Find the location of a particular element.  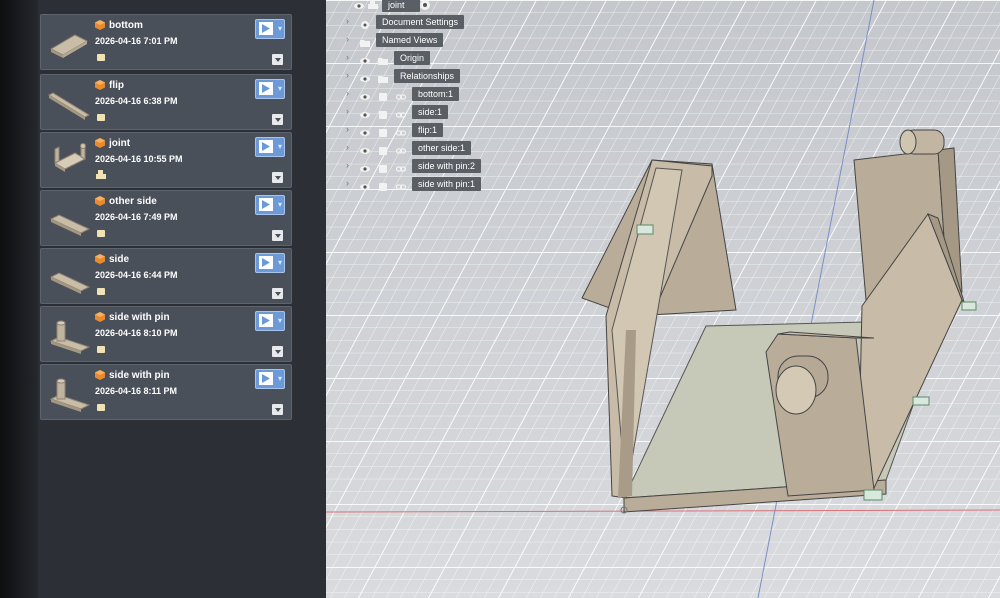

browser-node: › side with pin:1 is located at coordinates (426, 184).